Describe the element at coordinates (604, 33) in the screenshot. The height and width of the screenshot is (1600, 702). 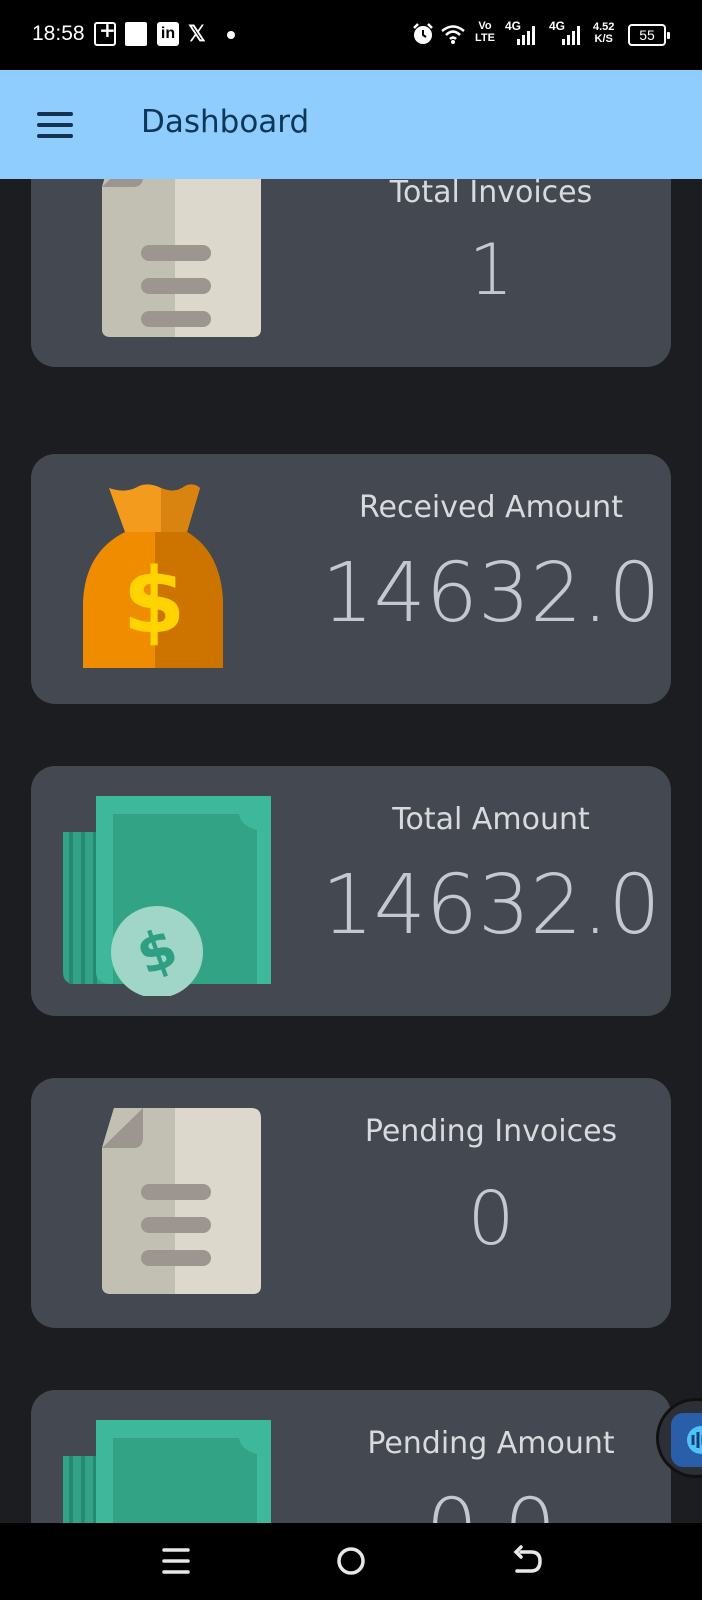
I see `network-speed: 4.52 K/S` at that location.